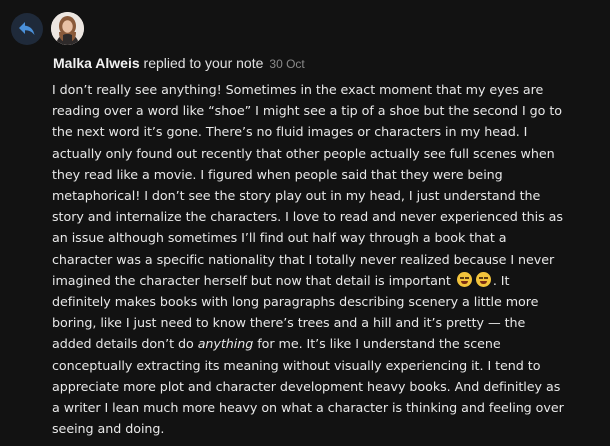 The image size is (610, 446). I want to click on avatar, so click(67, 28).